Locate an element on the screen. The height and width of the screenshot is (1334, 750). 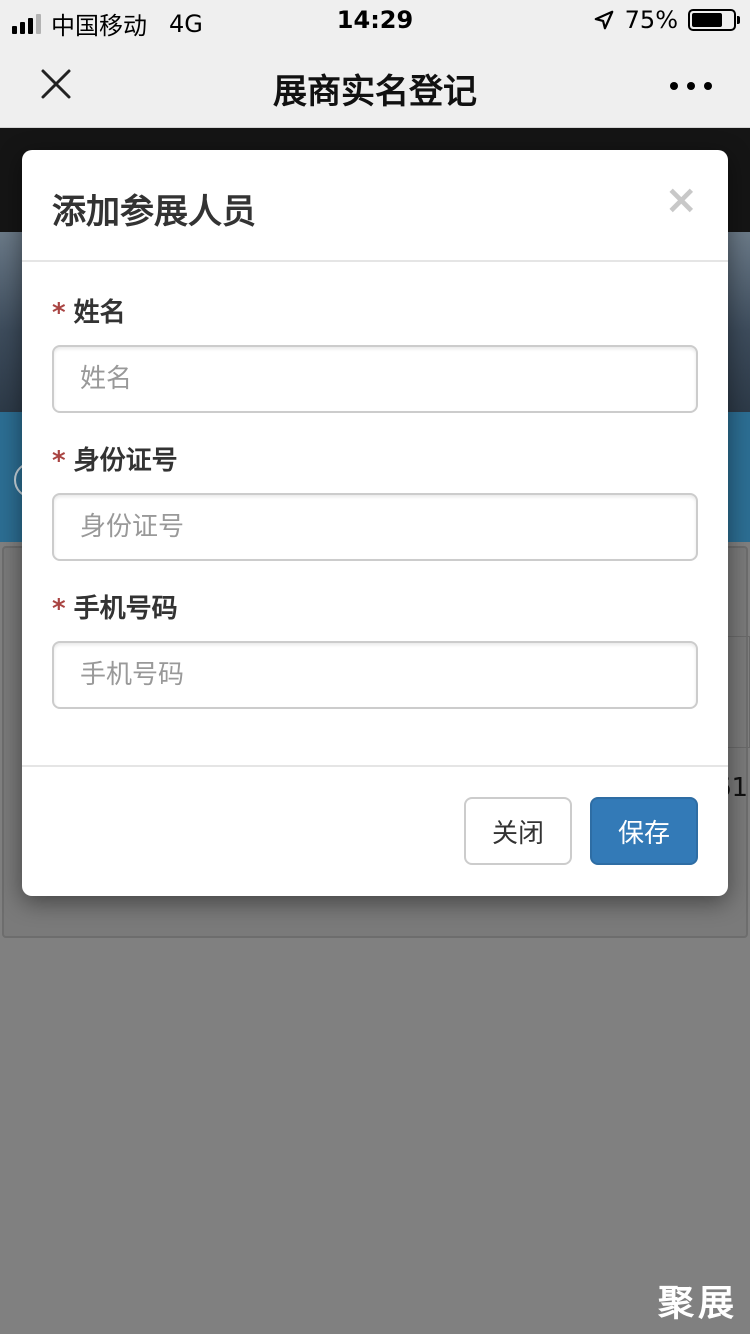
battery-fill is located at coordinates (707, 20).